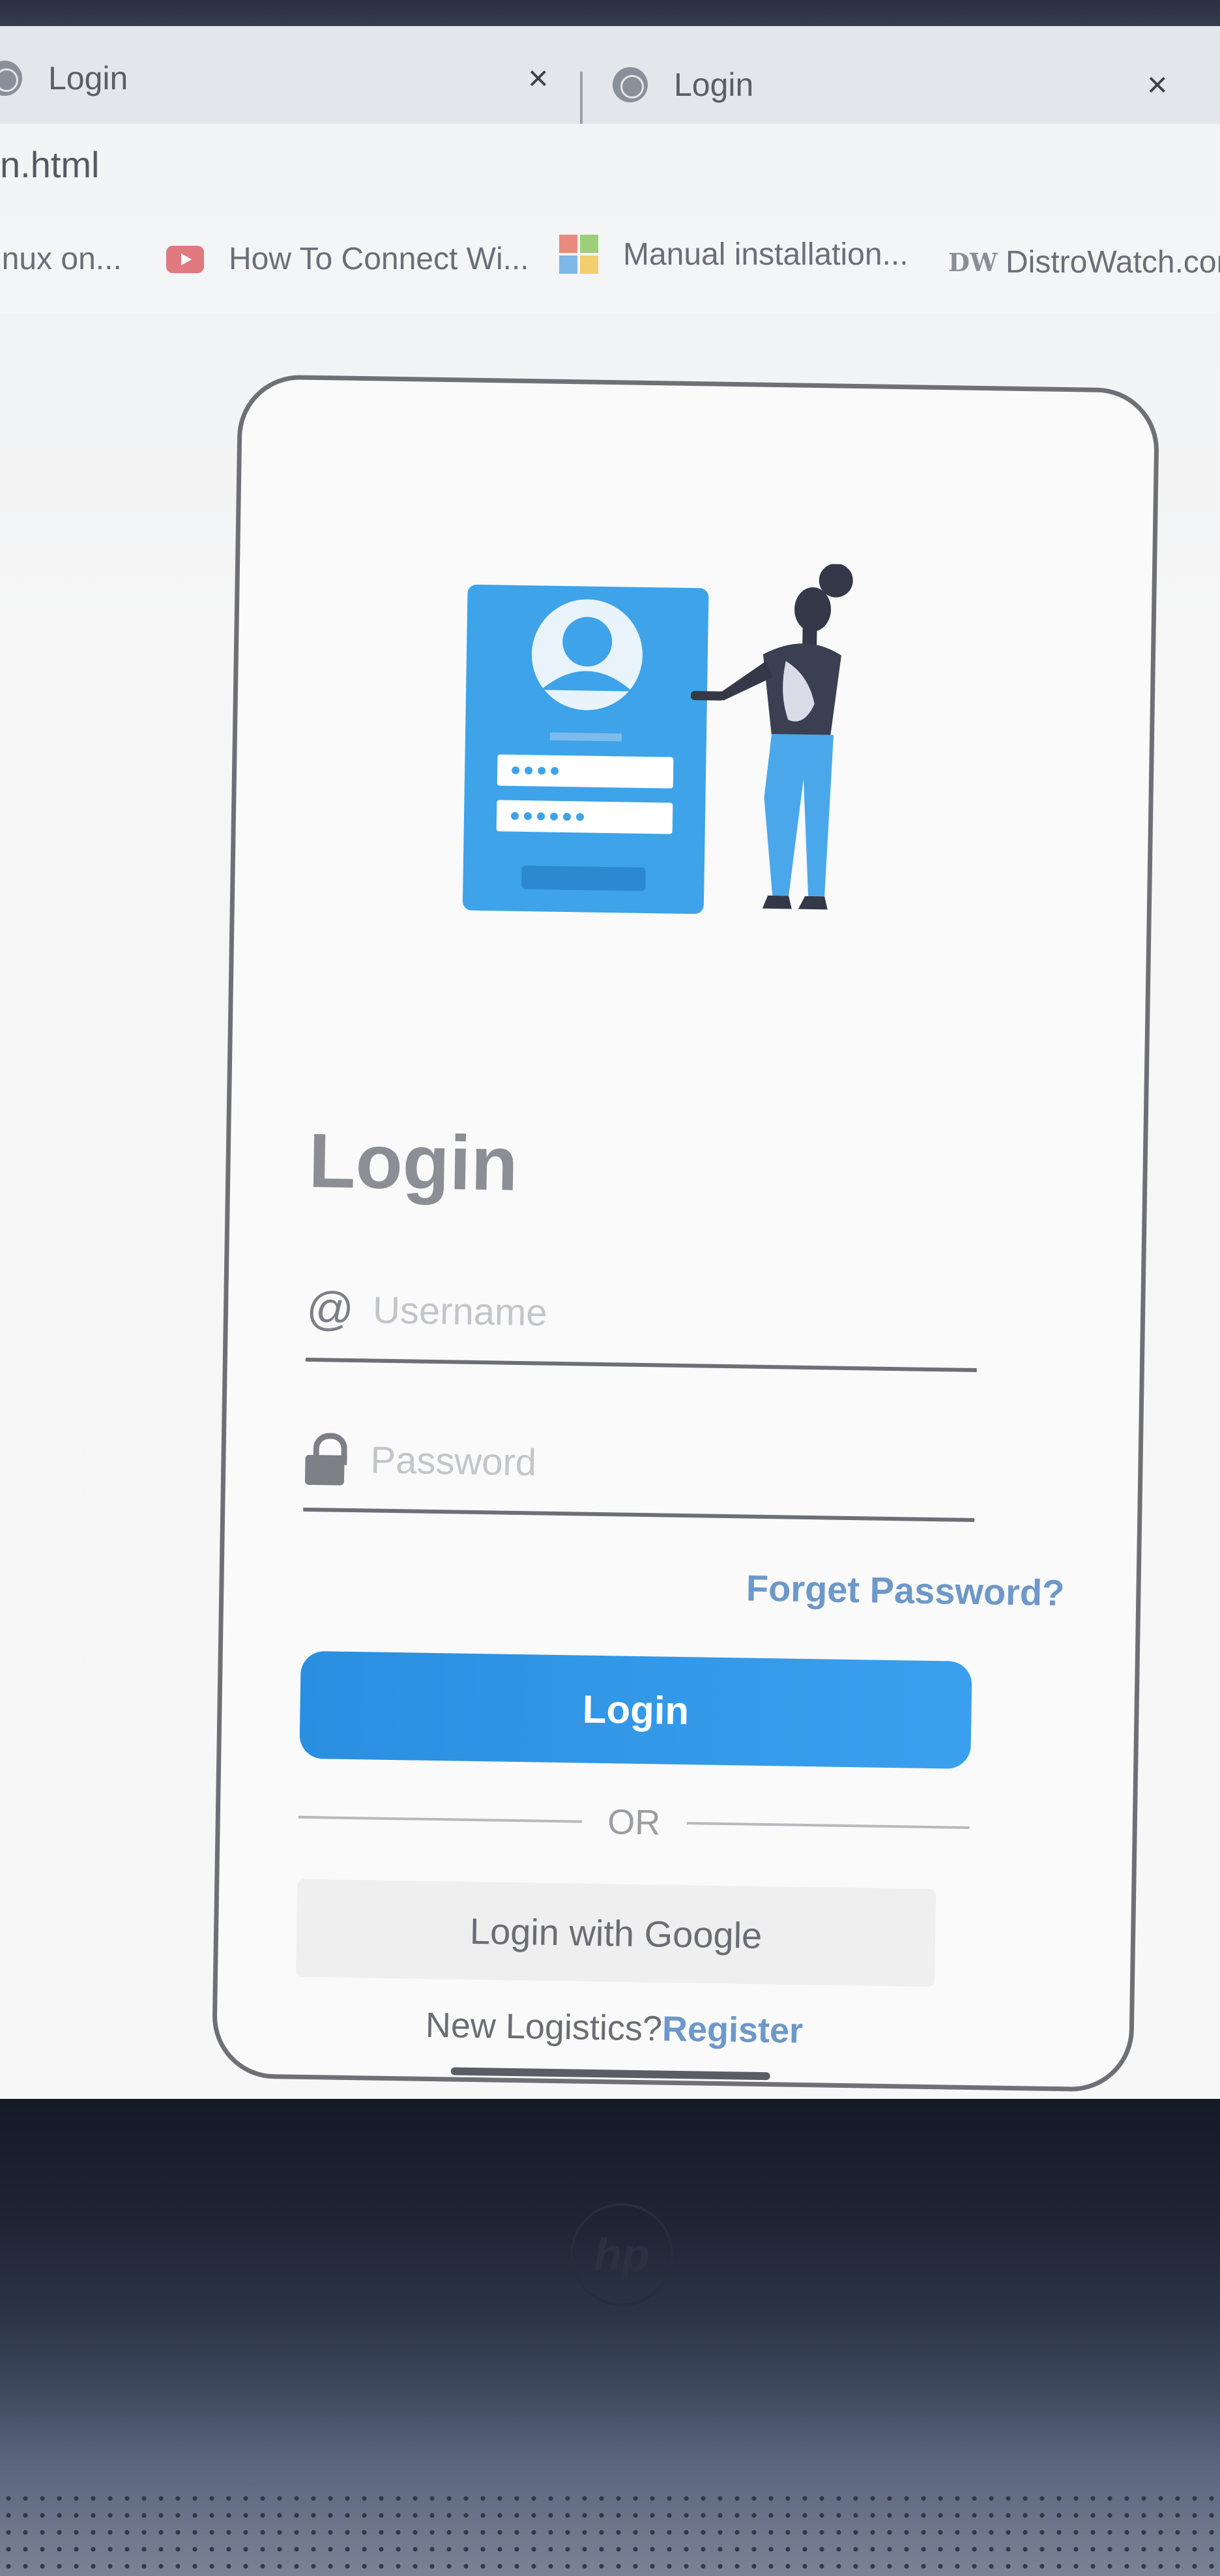 This screenshot has height=2576, width=1220. I want to click on login-button: Login, so click(635, 1709).